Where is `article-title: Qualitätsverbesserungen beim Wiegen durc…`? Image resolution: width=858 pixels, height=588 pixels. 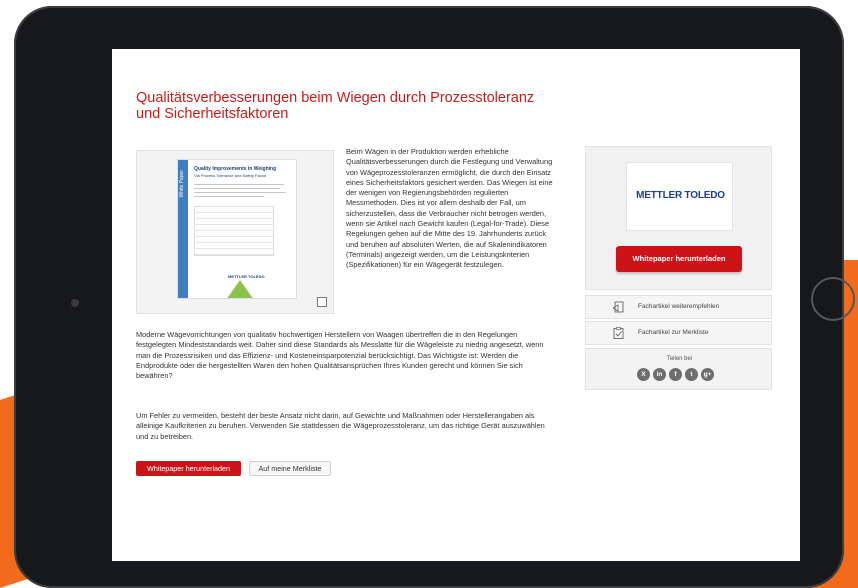
article-title: Qualitätsverbesserungen beim Wiegen durc… is located at coordinates (356, 106).